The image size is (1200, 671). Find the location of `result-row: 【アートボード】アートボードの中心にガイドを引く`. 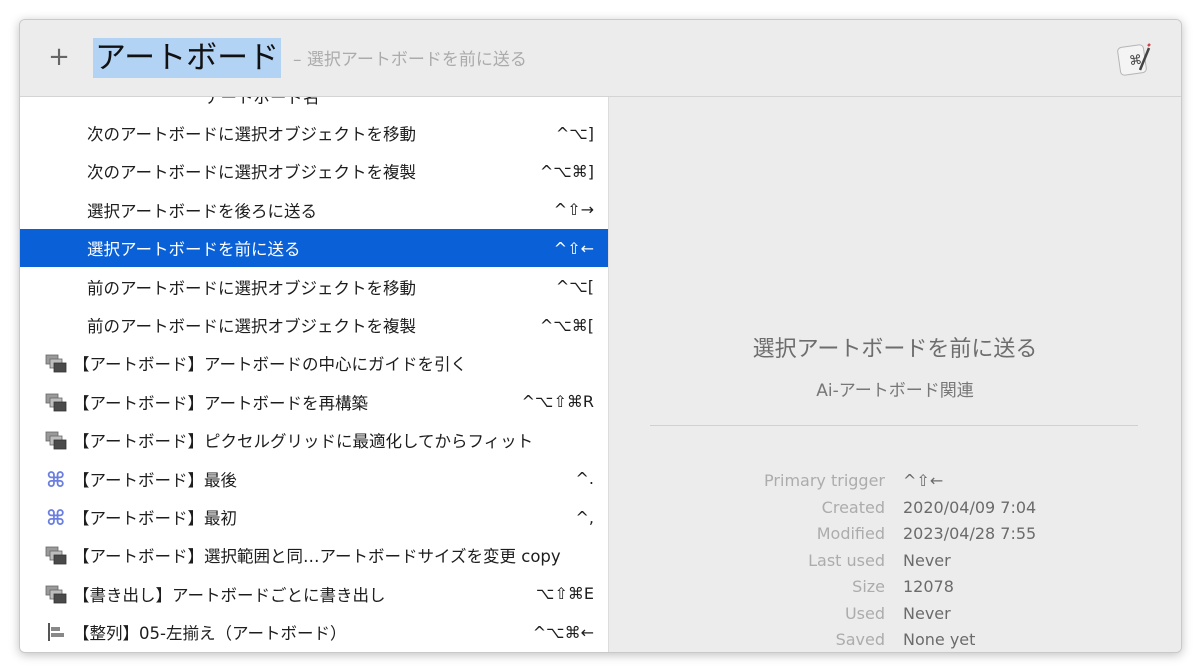

result-row: 【アートボード】アートボードの中心にガイドを引く is located at coordinates (314, 363).